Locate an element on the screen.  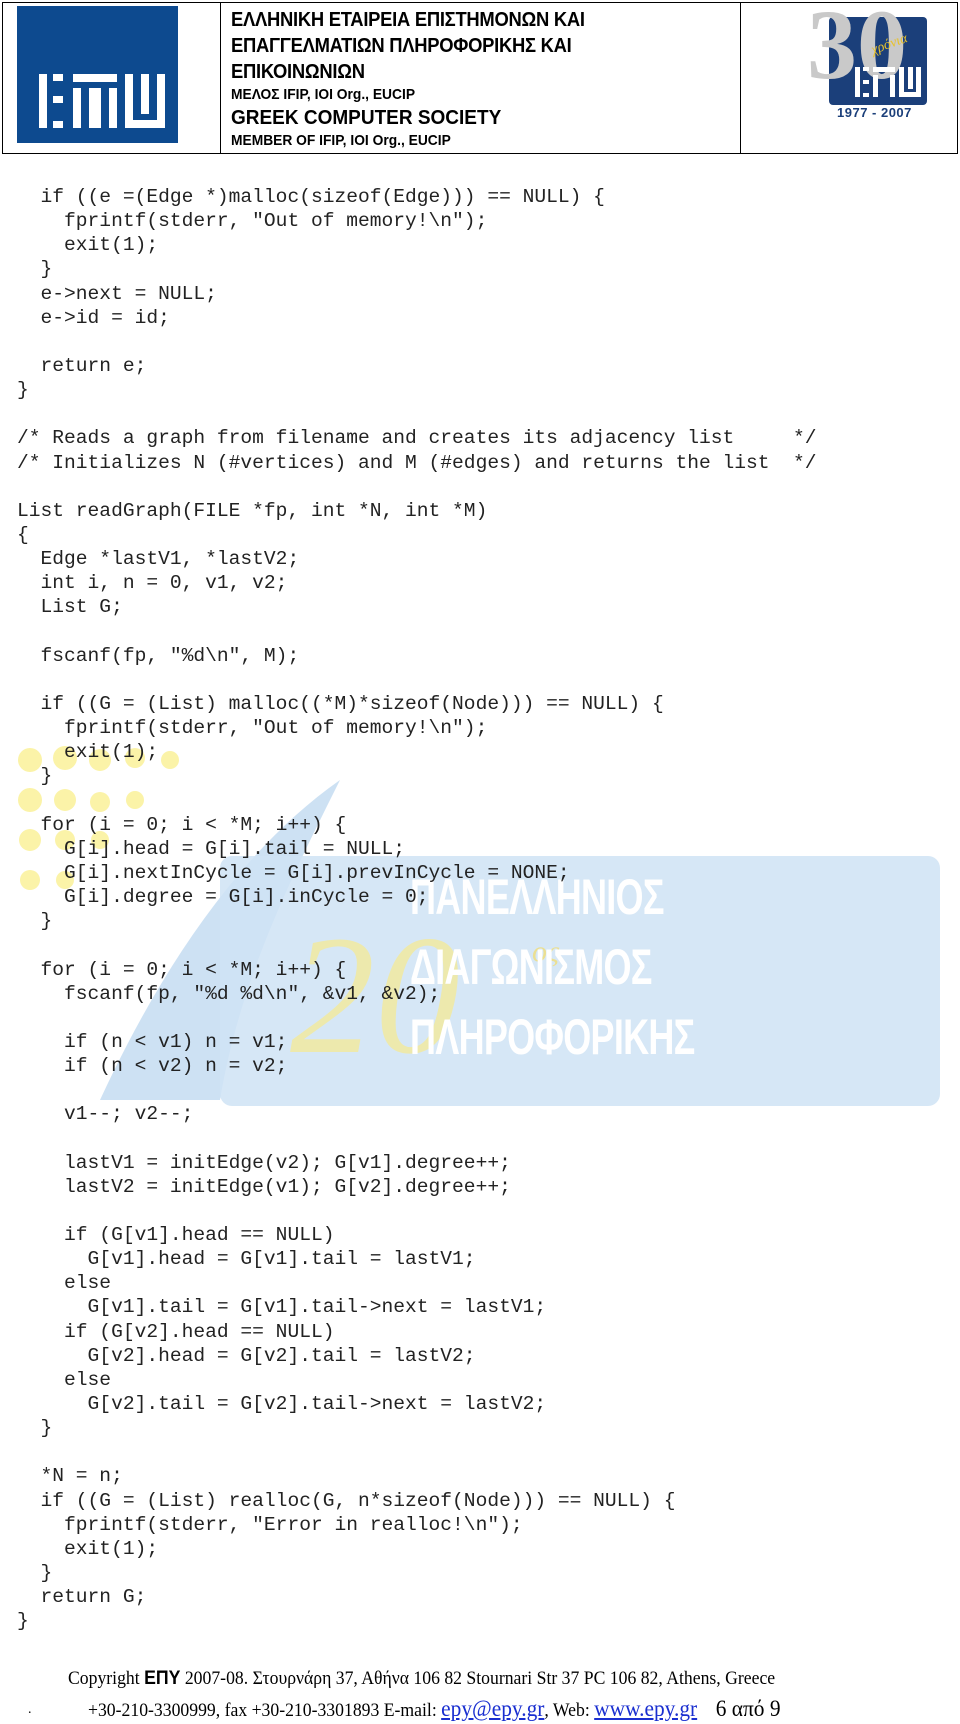
code-line: lastV1 = initEdge(v2); G[v1].degree++; is located at coordinates (264, 1162).